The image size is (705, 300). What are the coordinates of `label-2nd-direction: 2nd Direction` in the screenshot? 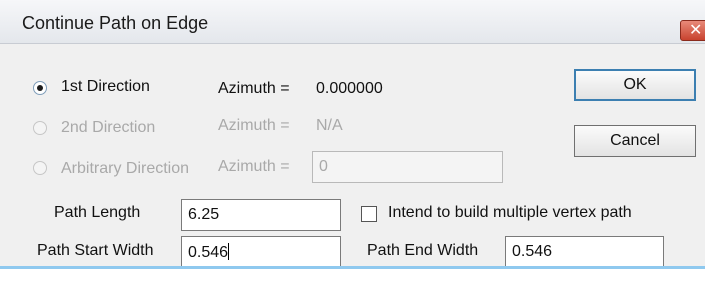 It's located at (108, 128).